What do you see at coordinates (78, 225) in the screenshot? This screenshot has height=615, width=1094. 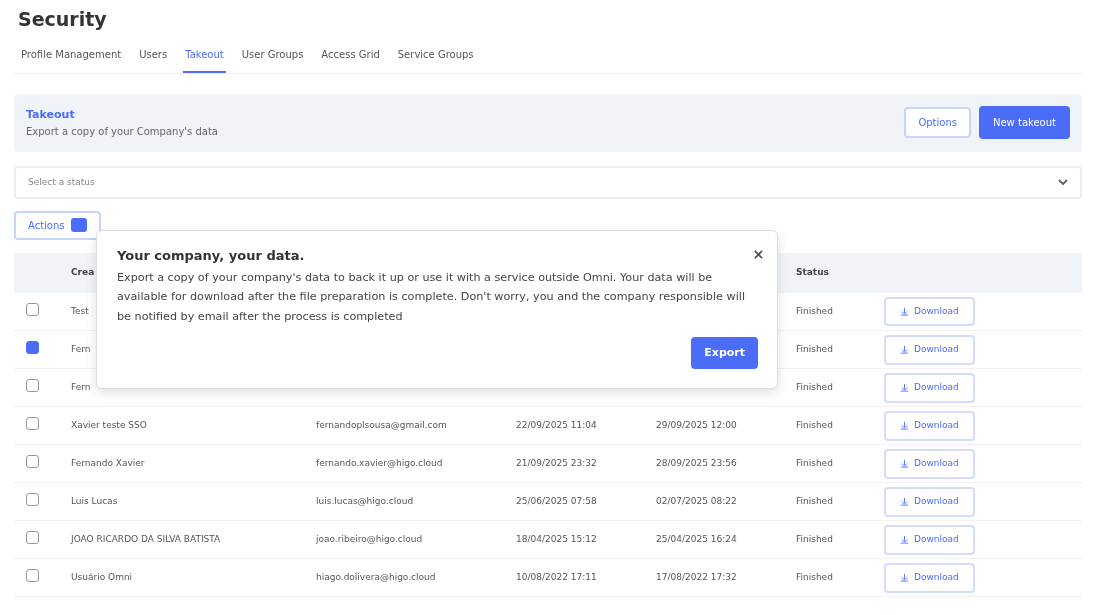 I see `badge-icon` at bounding box center [78, 225].